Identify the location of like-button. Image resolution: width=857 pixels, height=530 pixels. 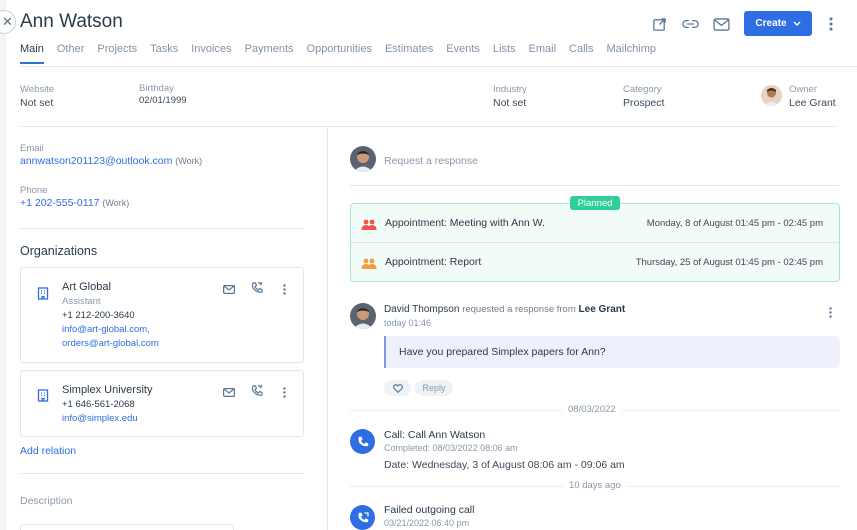
(397, 388).